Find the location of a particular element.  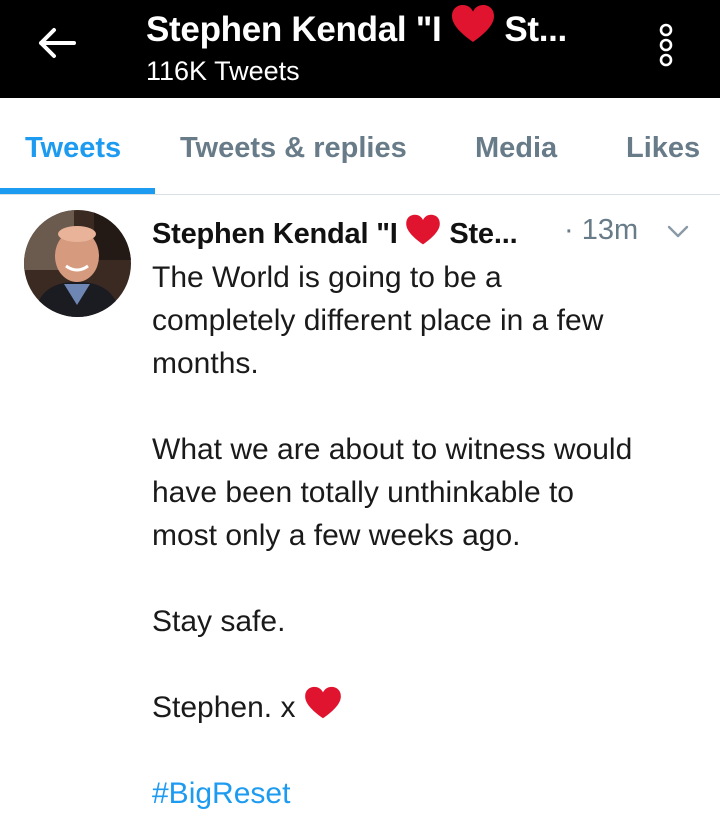

tweet-header: Stephen Kendal "I Ste... · 13m is located at coordinates (427, 234).